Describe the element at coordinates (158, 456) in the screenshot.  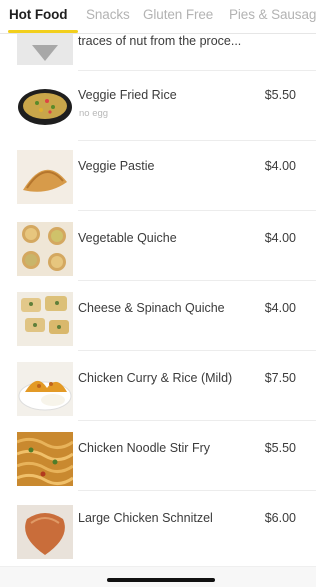
I see `menu-item: Chicken Noodle Stir Fry $5.50` at that location.